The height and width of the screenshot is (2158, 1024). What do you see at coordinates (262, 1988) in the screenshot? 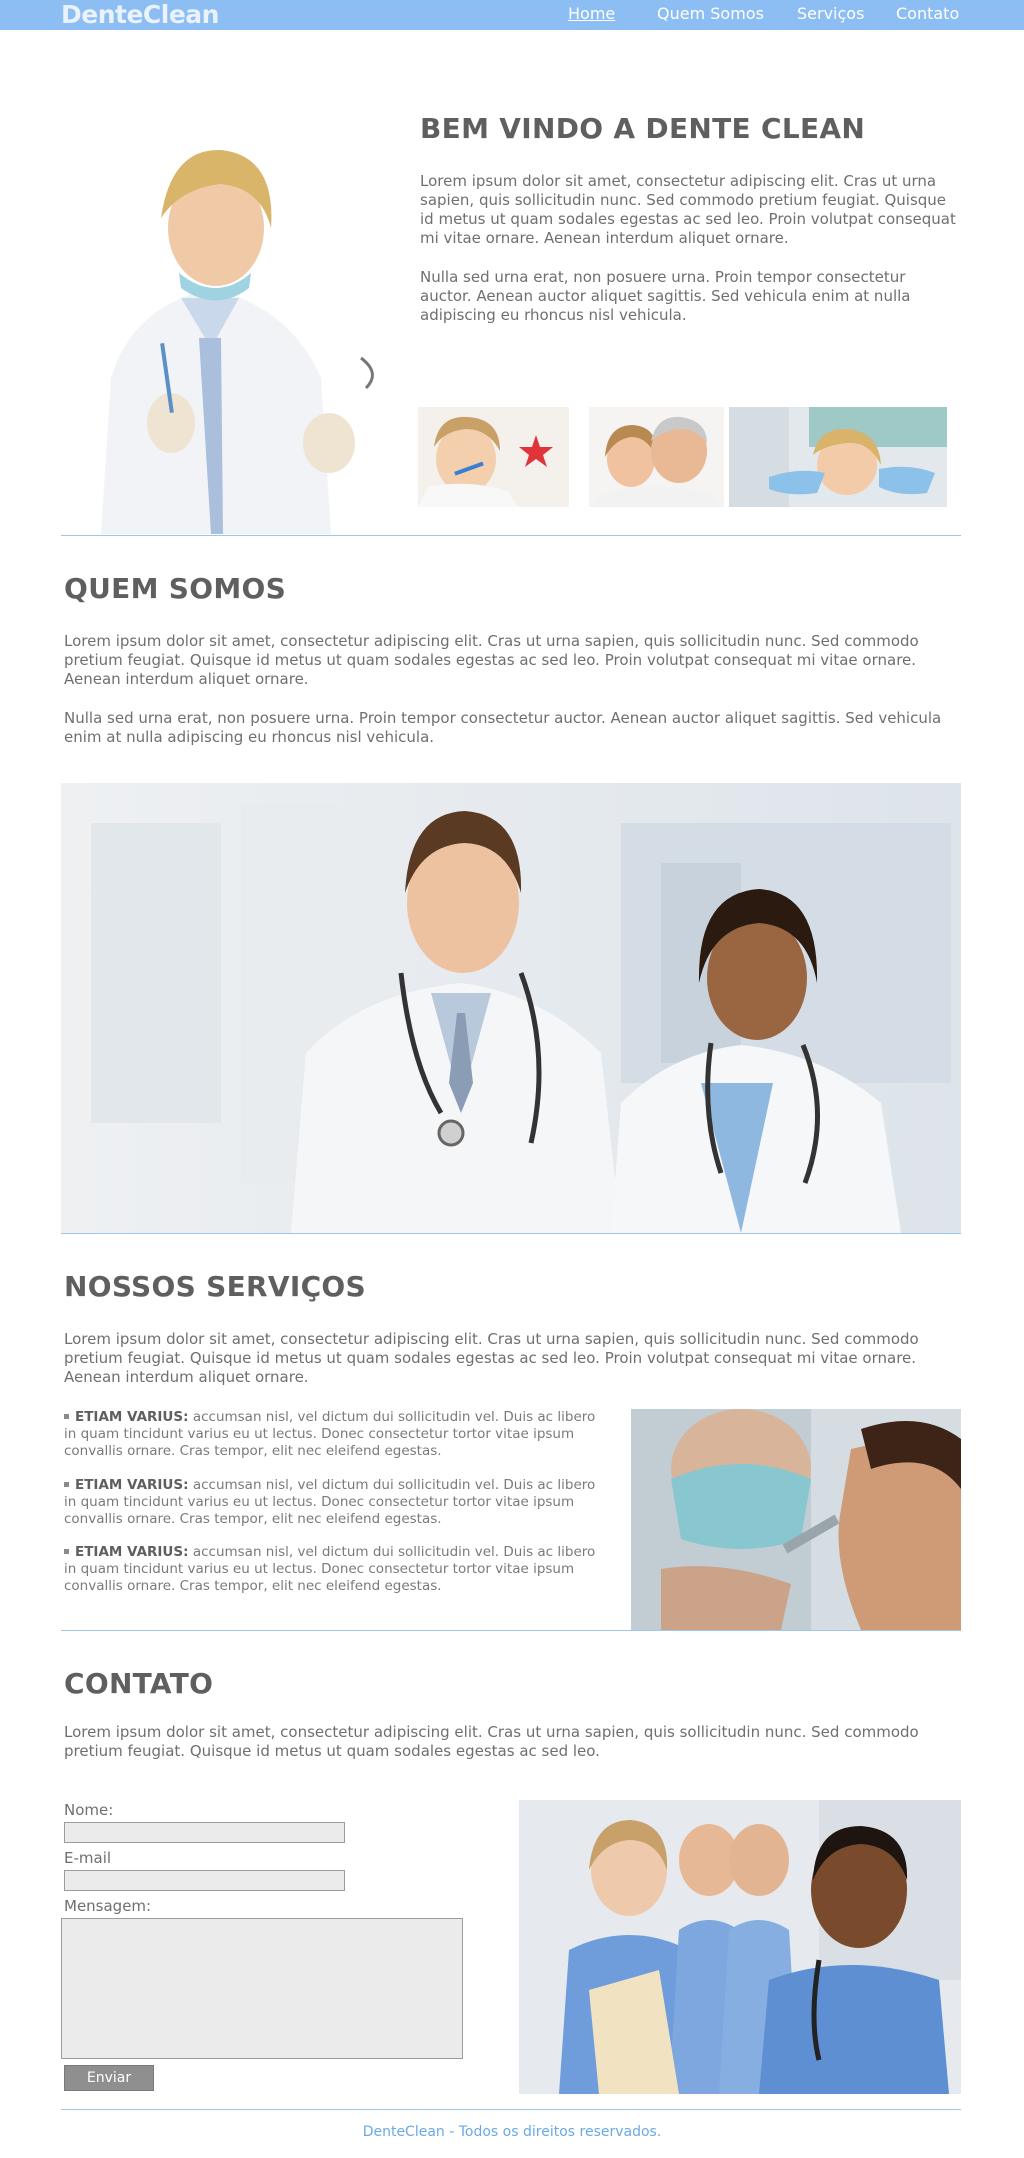
I see `message-textarea` at bounding box center [262, 1988].